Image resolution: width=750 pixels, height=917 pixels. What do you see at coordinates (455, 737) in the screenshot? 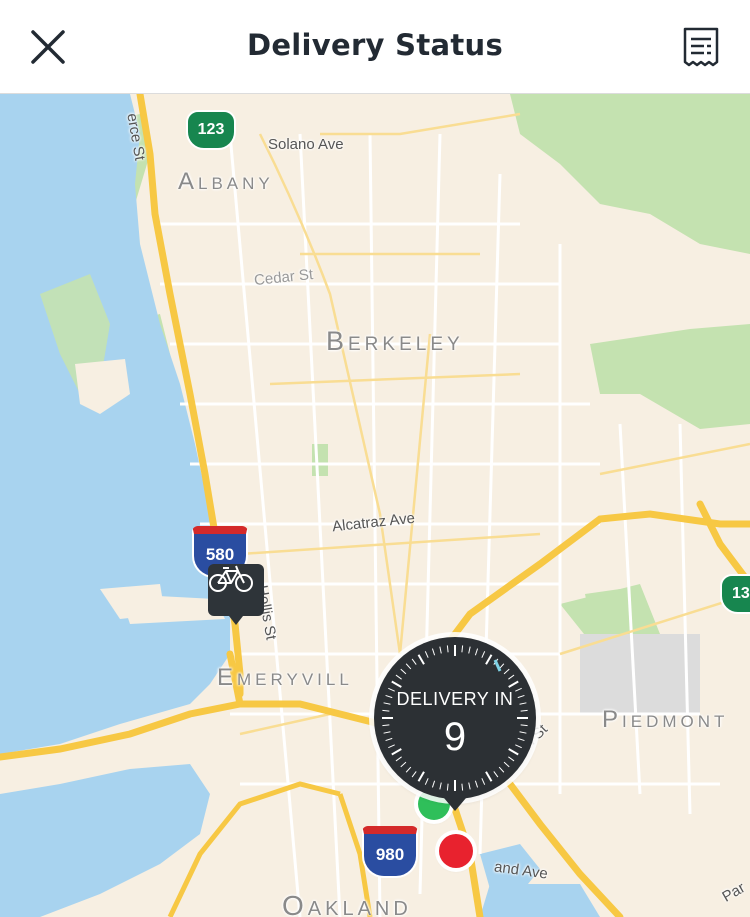
I see `delivery-minutes: 9` at bounding box center [455, 737].